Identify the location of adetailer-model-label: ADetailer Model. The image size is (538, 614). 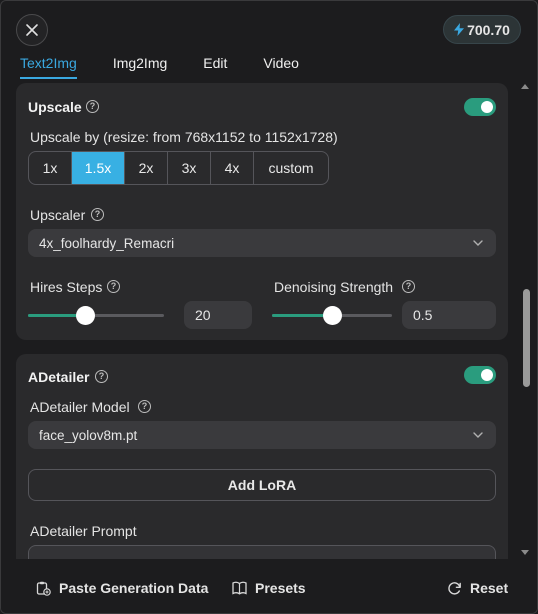
(80, 407).